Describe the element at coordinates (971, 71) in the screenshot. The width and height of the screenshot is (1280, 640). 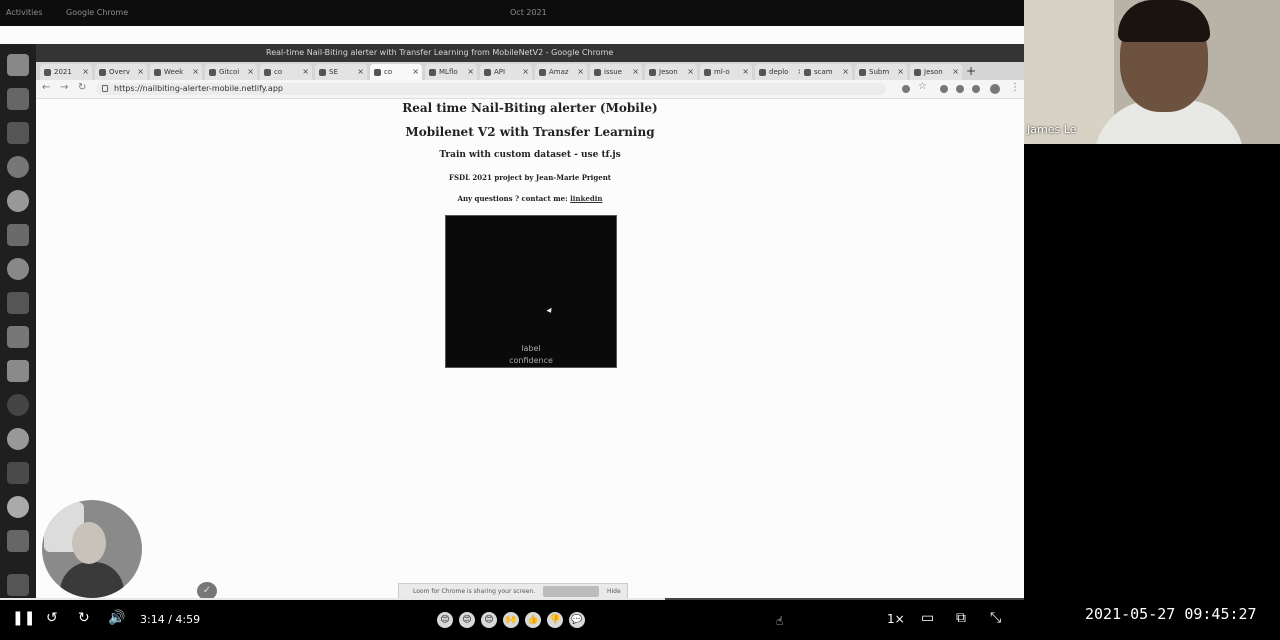
I see `new-tab-icon: +` at that location.